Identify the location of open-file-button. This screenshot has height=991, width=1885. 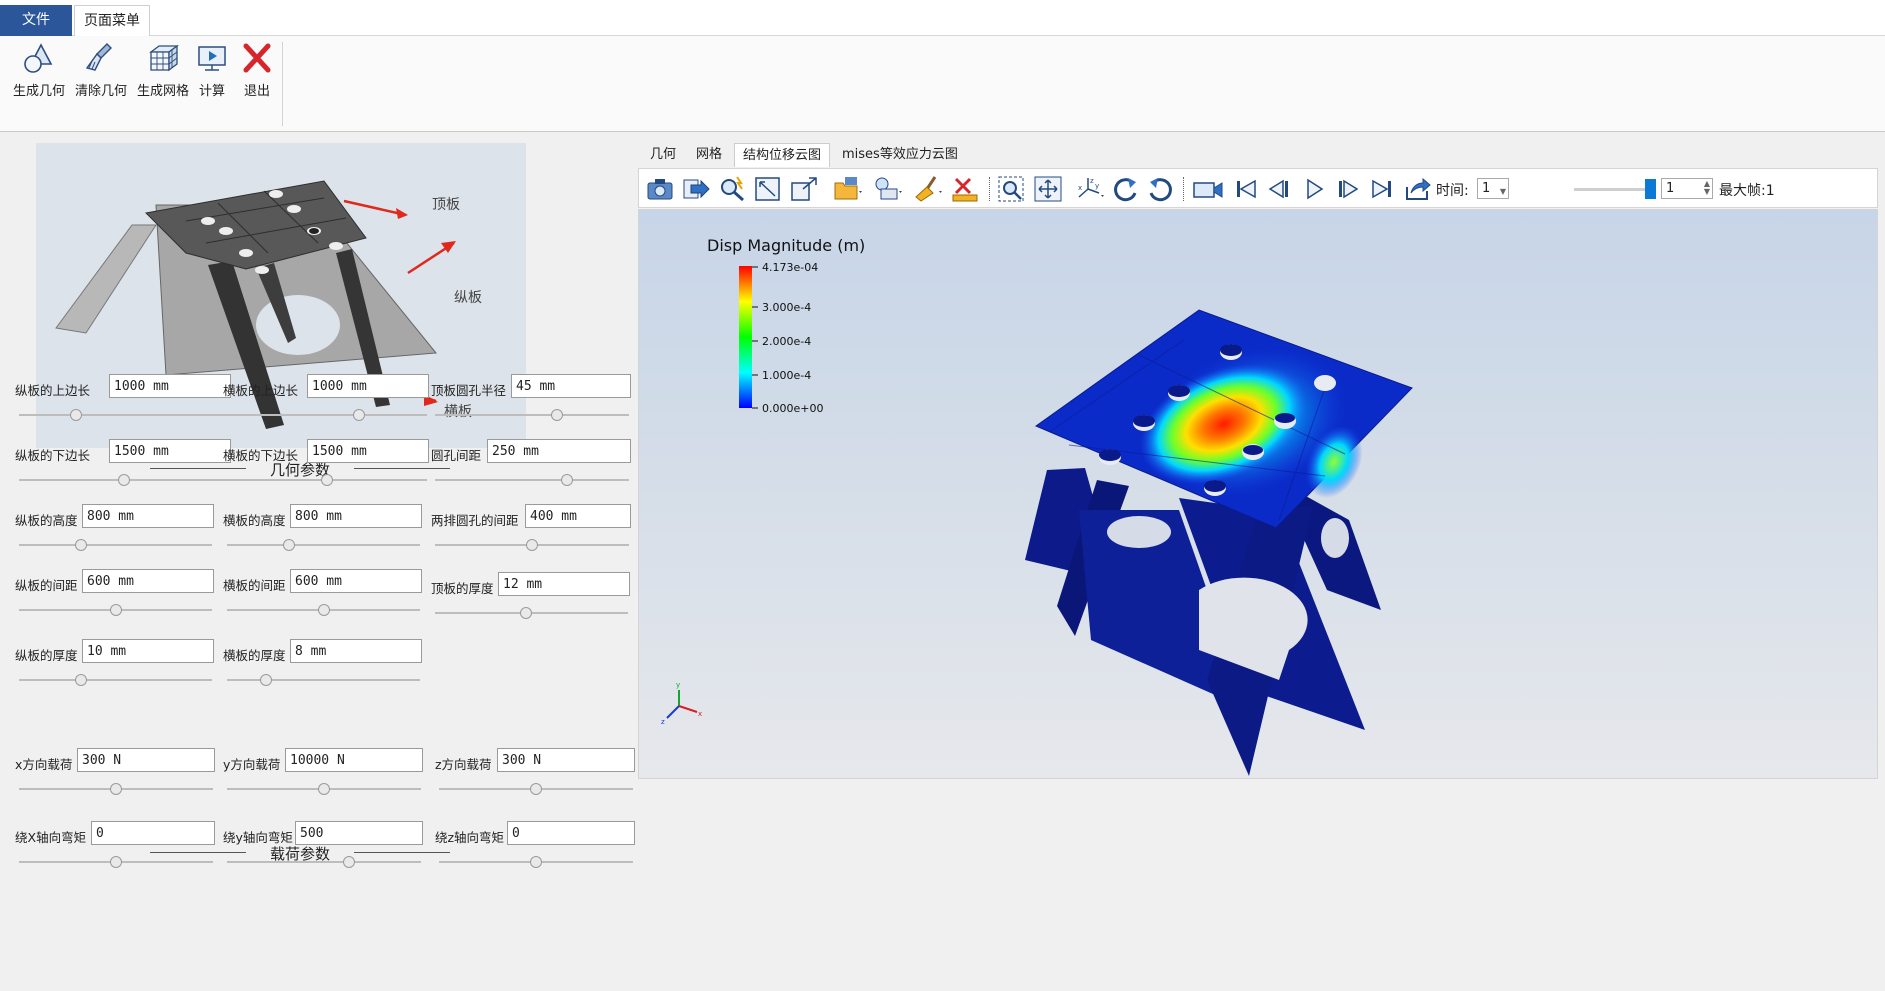
(848, 189).